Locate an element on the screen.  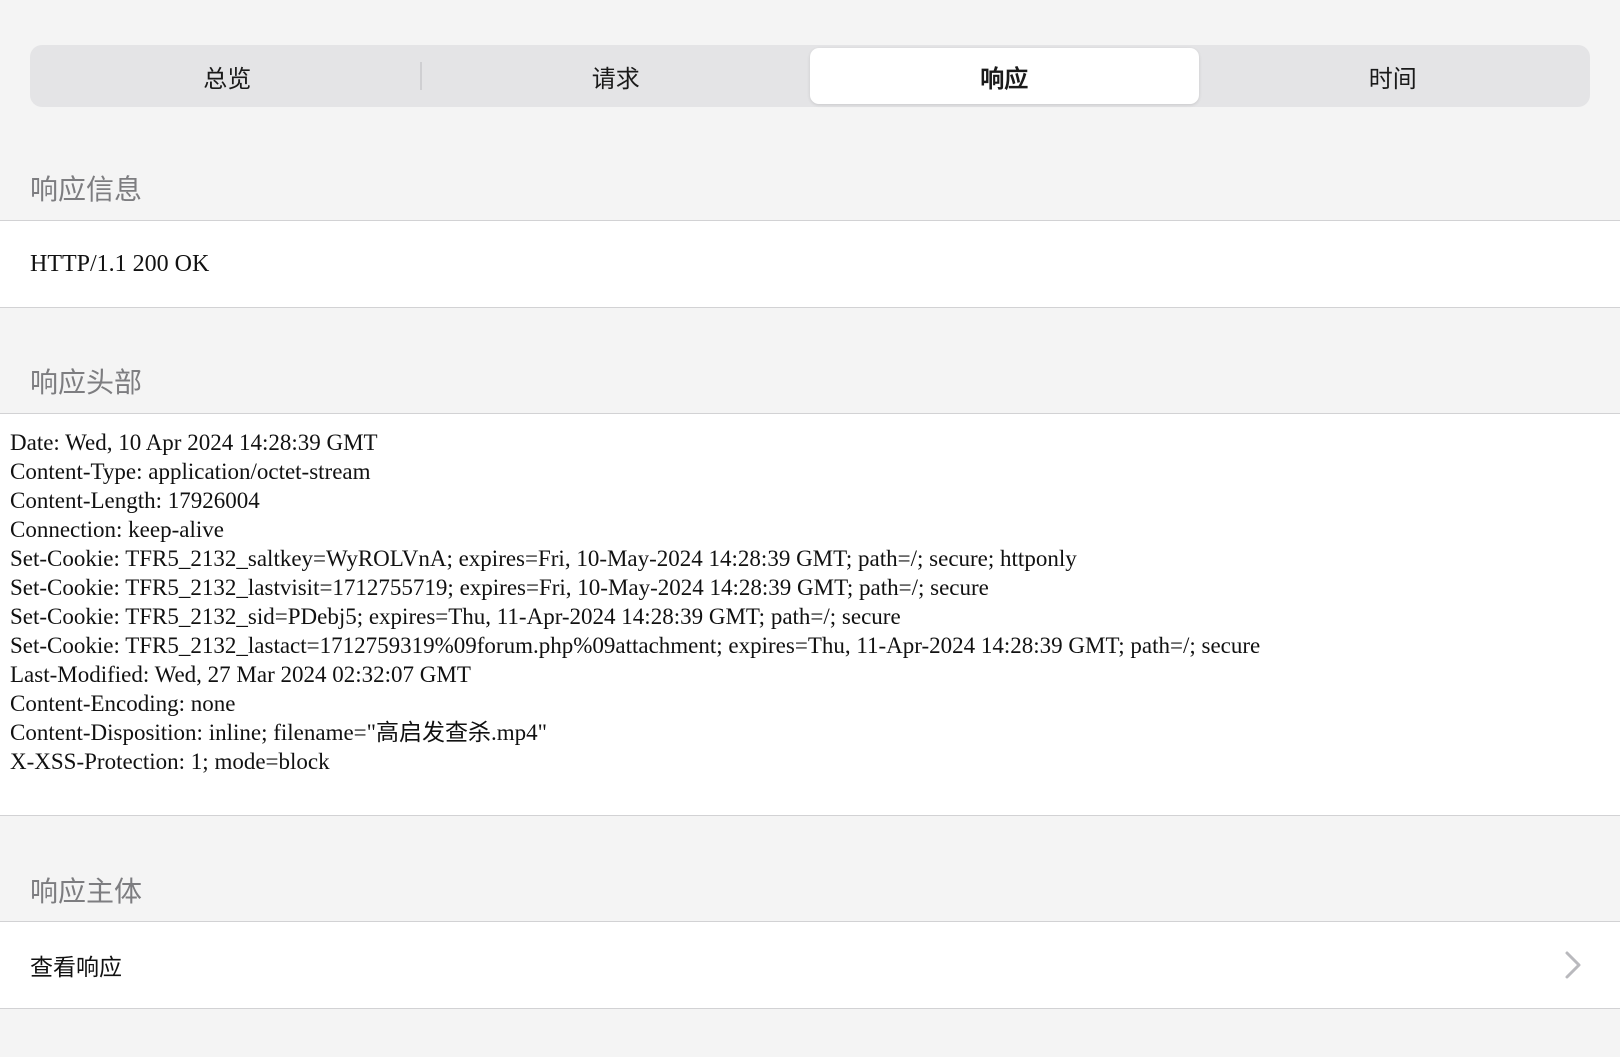
section-title-response-body: 响应主体 is located at coordinates (86, 891).